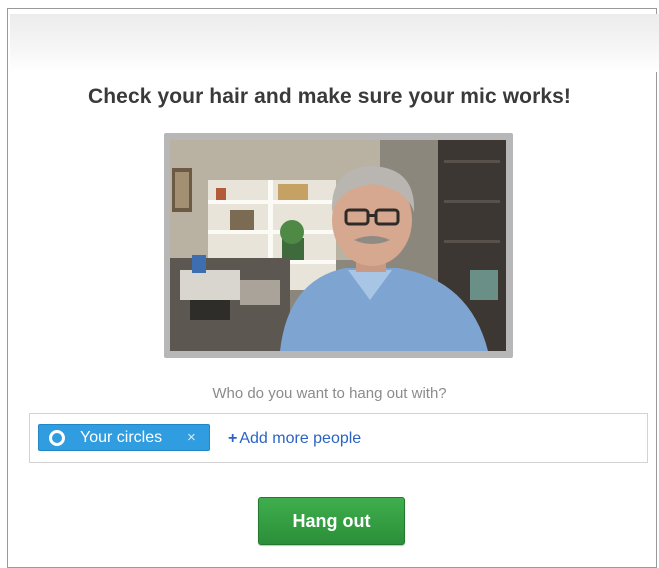  I want to click on your-circles-chip: Your circles ×, so click(124, 437).